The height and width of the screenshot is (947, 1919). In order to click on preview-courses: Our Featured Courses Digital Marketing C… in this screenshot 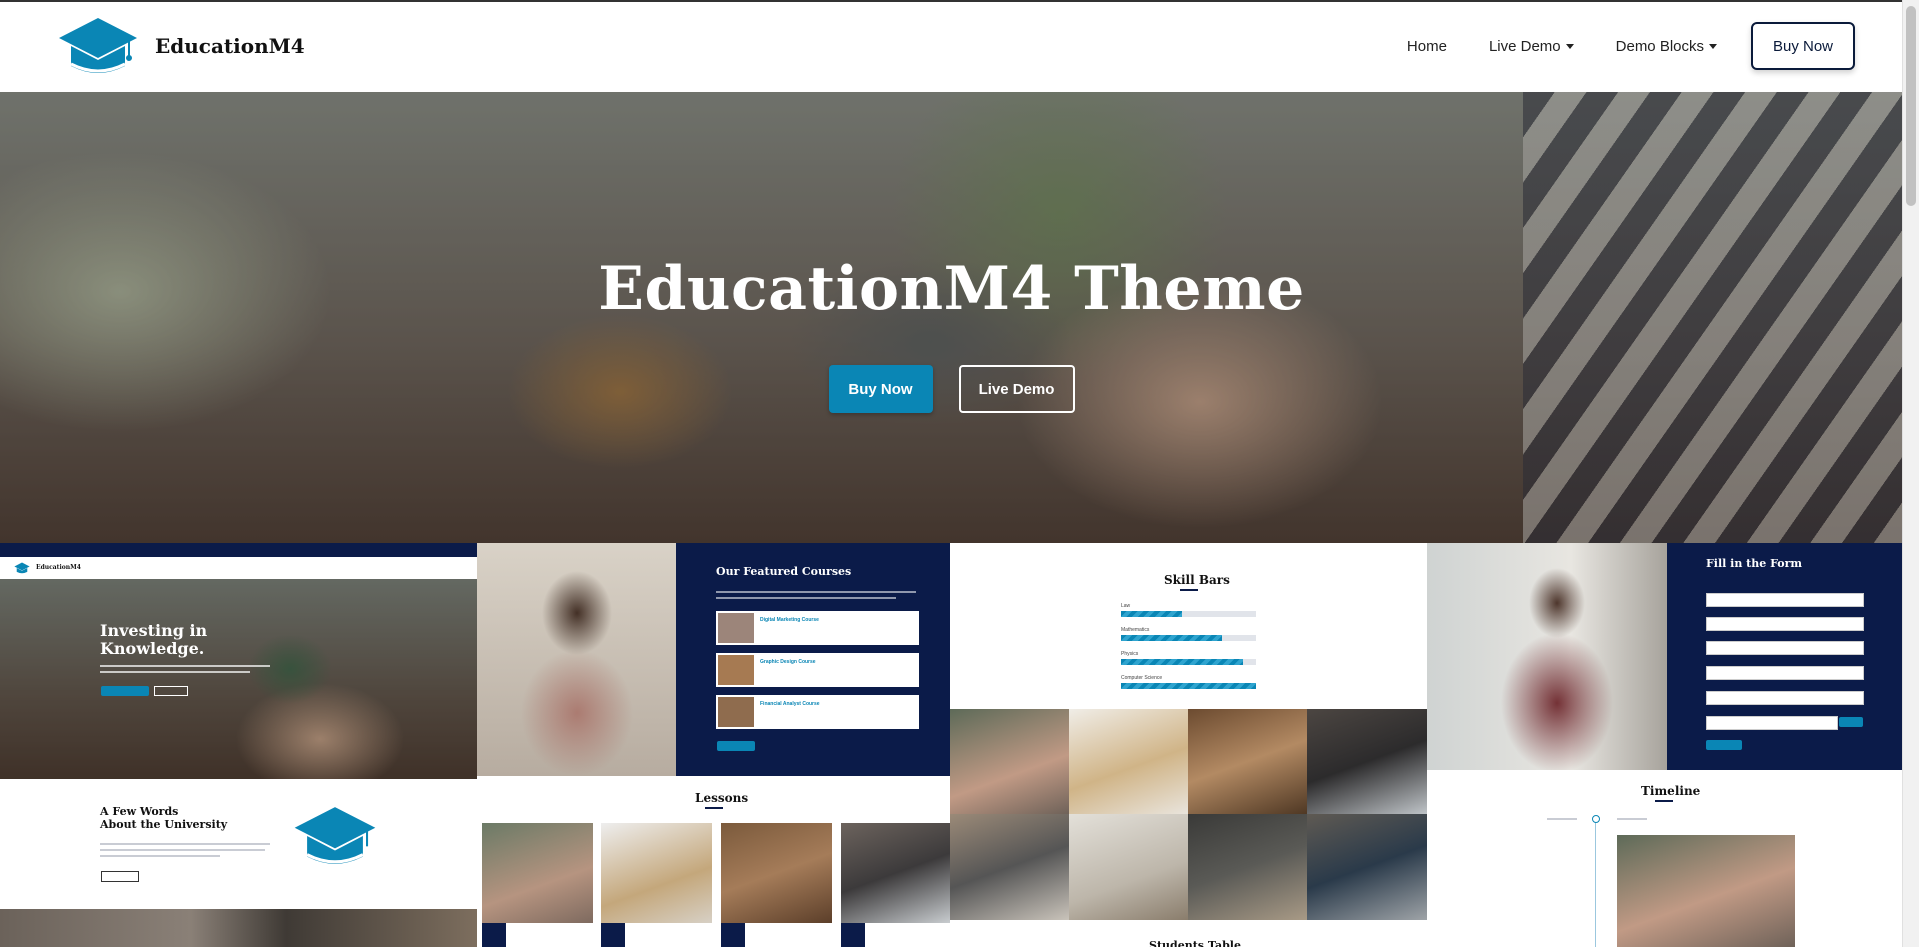, I will do `click(713, 745)`.